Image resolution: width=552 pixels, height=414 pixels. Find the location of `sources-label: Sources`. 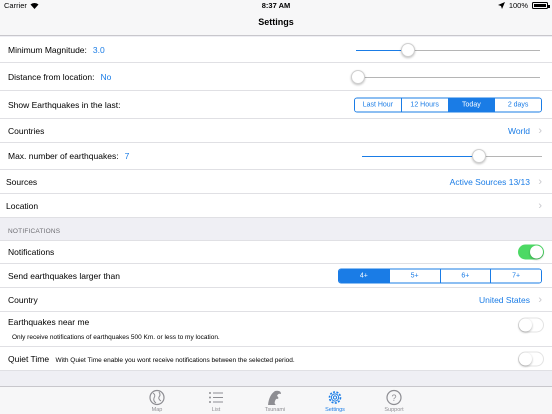

sources-label: Sources is located at coordinates (22, 181).